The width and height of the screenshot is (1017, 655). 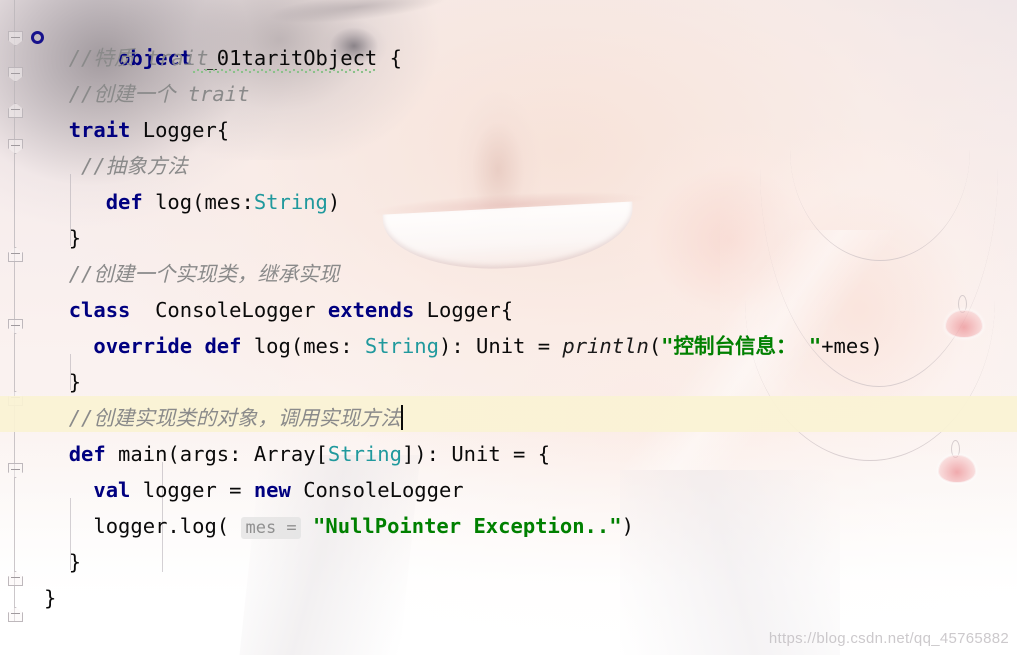 What do you see at coordinates (467, 526) in the screenshot?
I see `string-literal: "NullPointer Exception.."` at bounding box center [467, 526].